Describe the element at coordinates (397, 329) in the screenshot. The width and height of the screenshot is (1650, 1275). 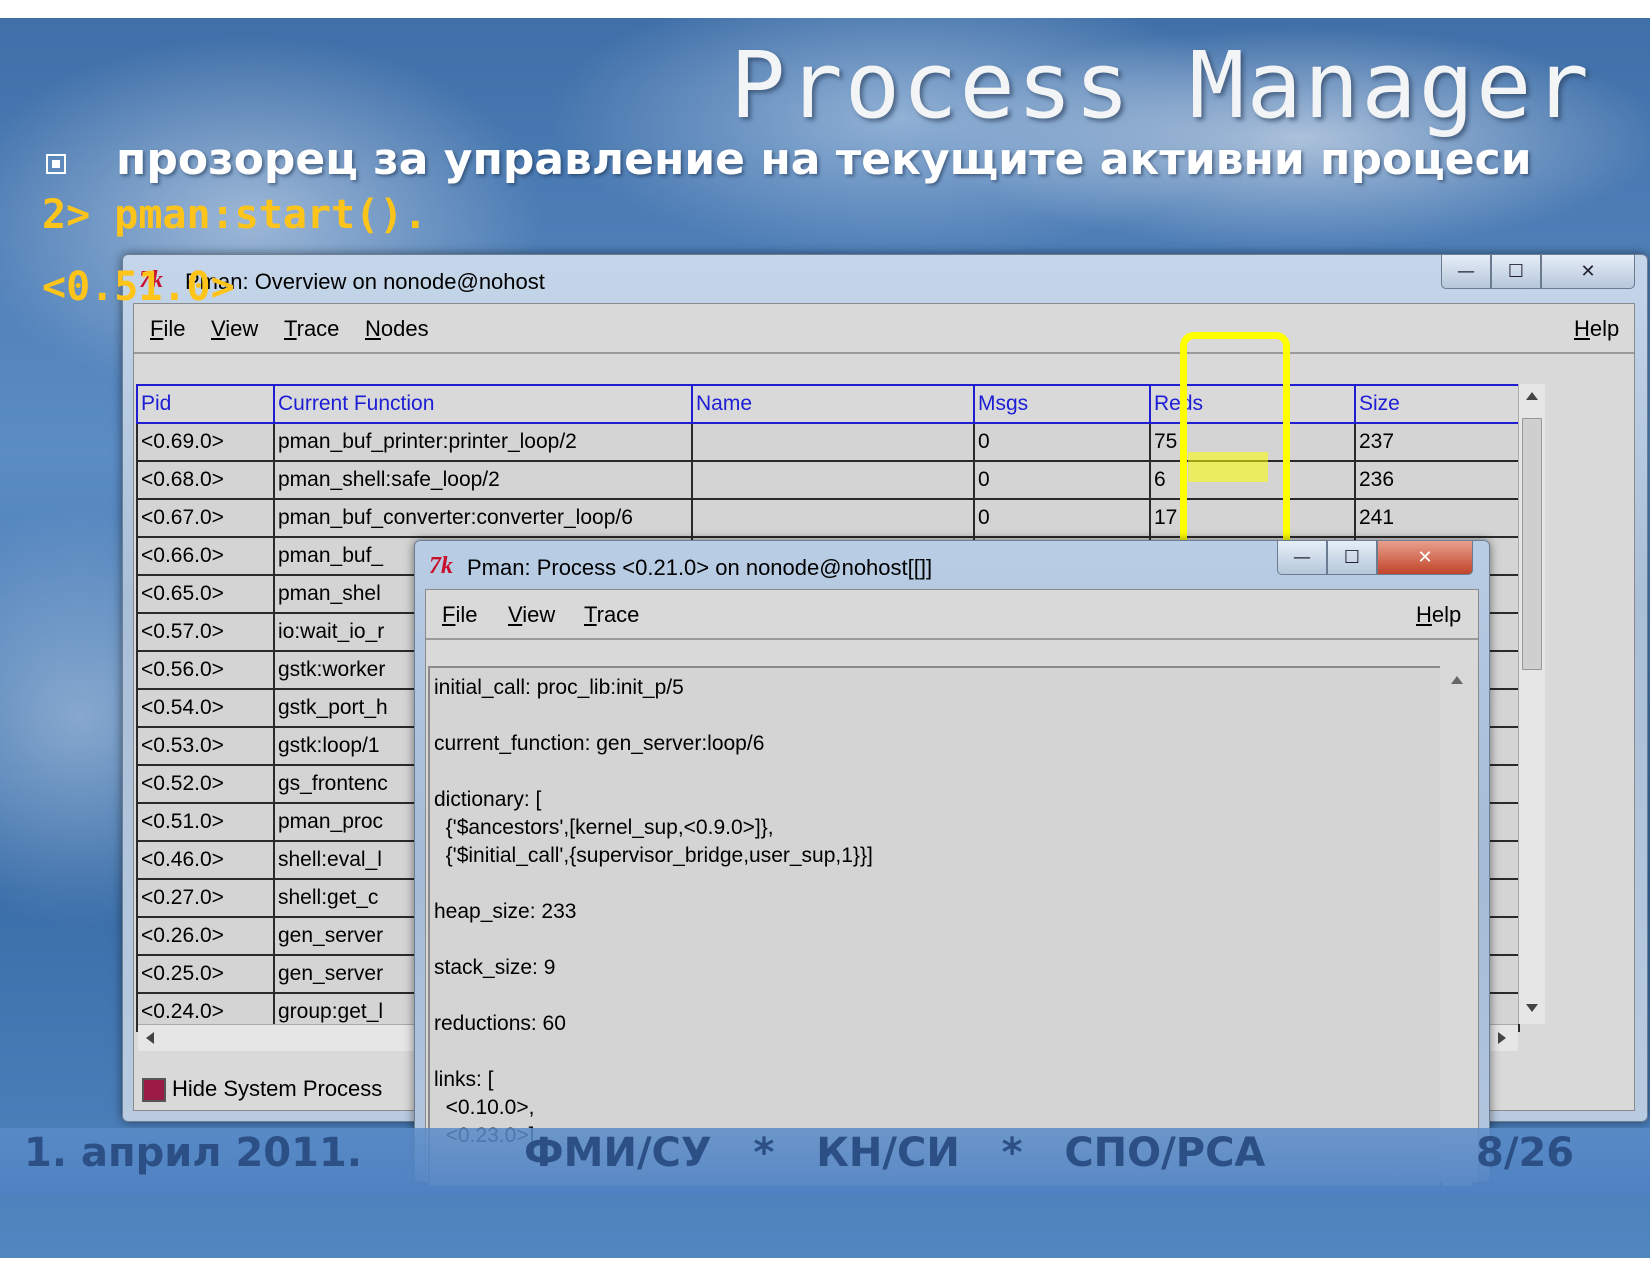
I see `menu-nodes: Nodes` at that location.